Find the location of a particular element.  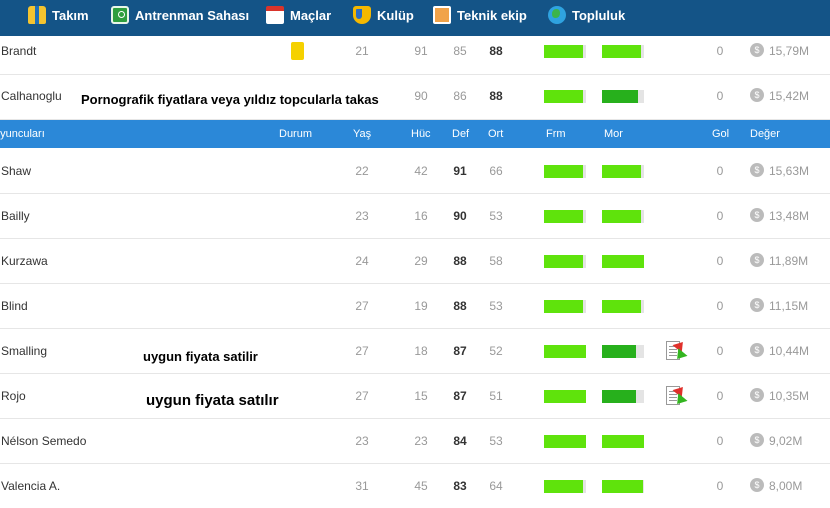

player-attack: 42 is located at coordinates (421, 171).